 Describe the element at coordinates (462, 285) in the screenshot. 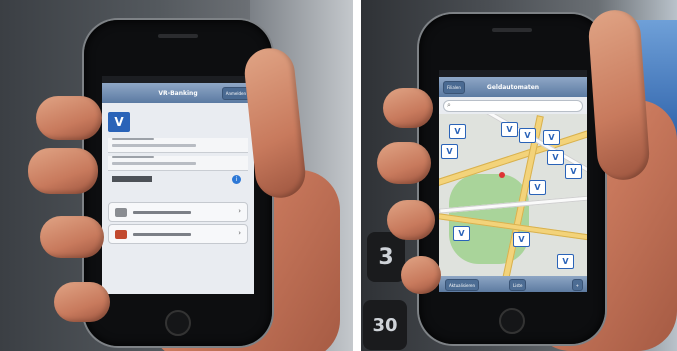

I see `refresh-button: Aktualisieren` at that location.